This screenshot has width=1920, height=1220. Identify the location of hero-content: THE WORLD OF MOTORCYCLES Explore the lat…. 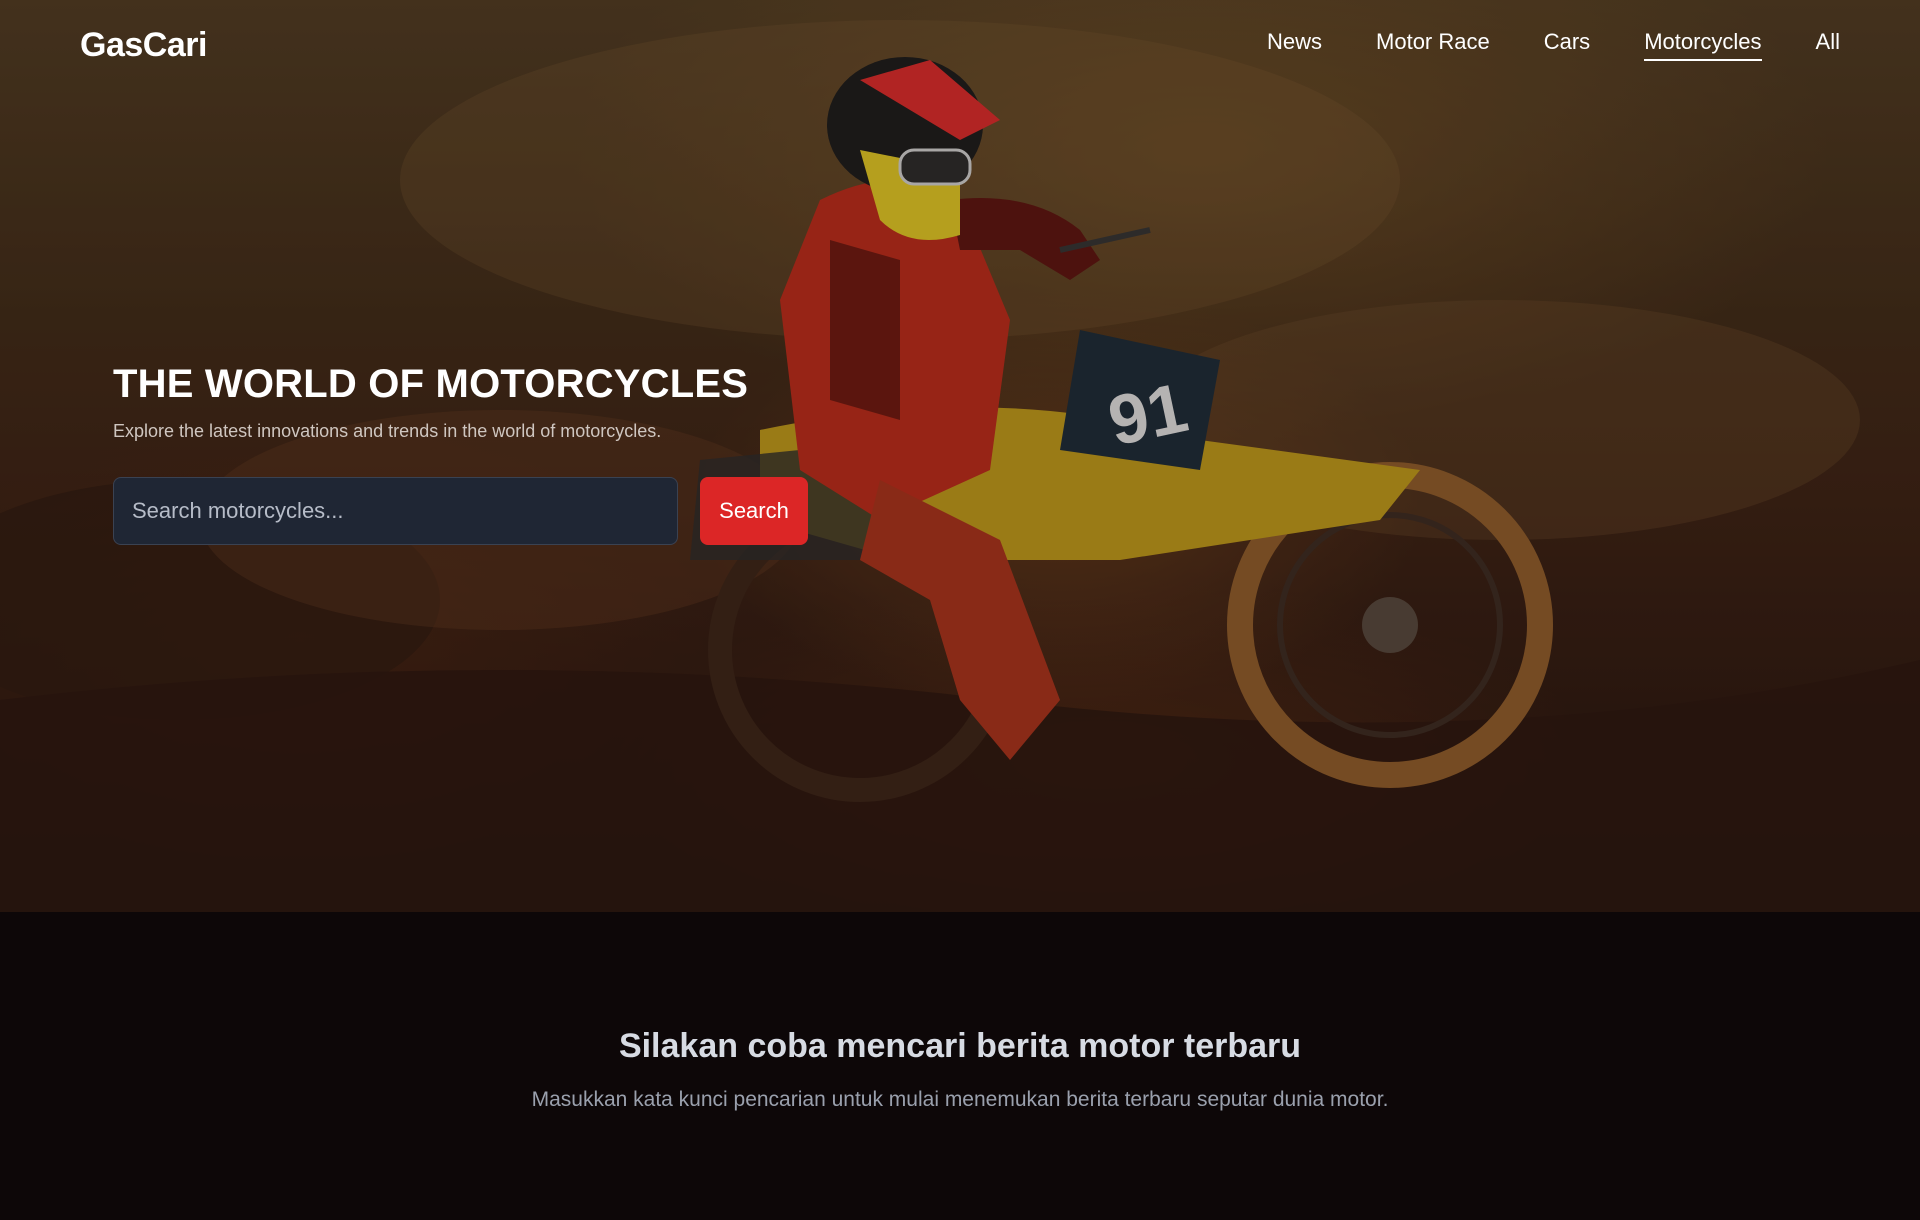
(460, 453).